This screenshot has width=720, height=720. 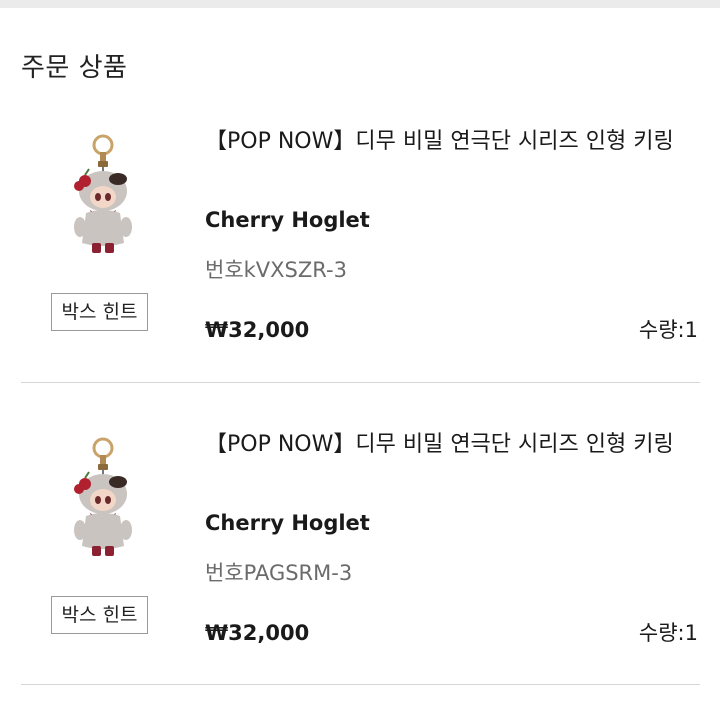 What do you see at coordinates (276, 270) in the screenshot?
I see `product-code: 번호kVXSZR-3` at bounding box center [276, 270].